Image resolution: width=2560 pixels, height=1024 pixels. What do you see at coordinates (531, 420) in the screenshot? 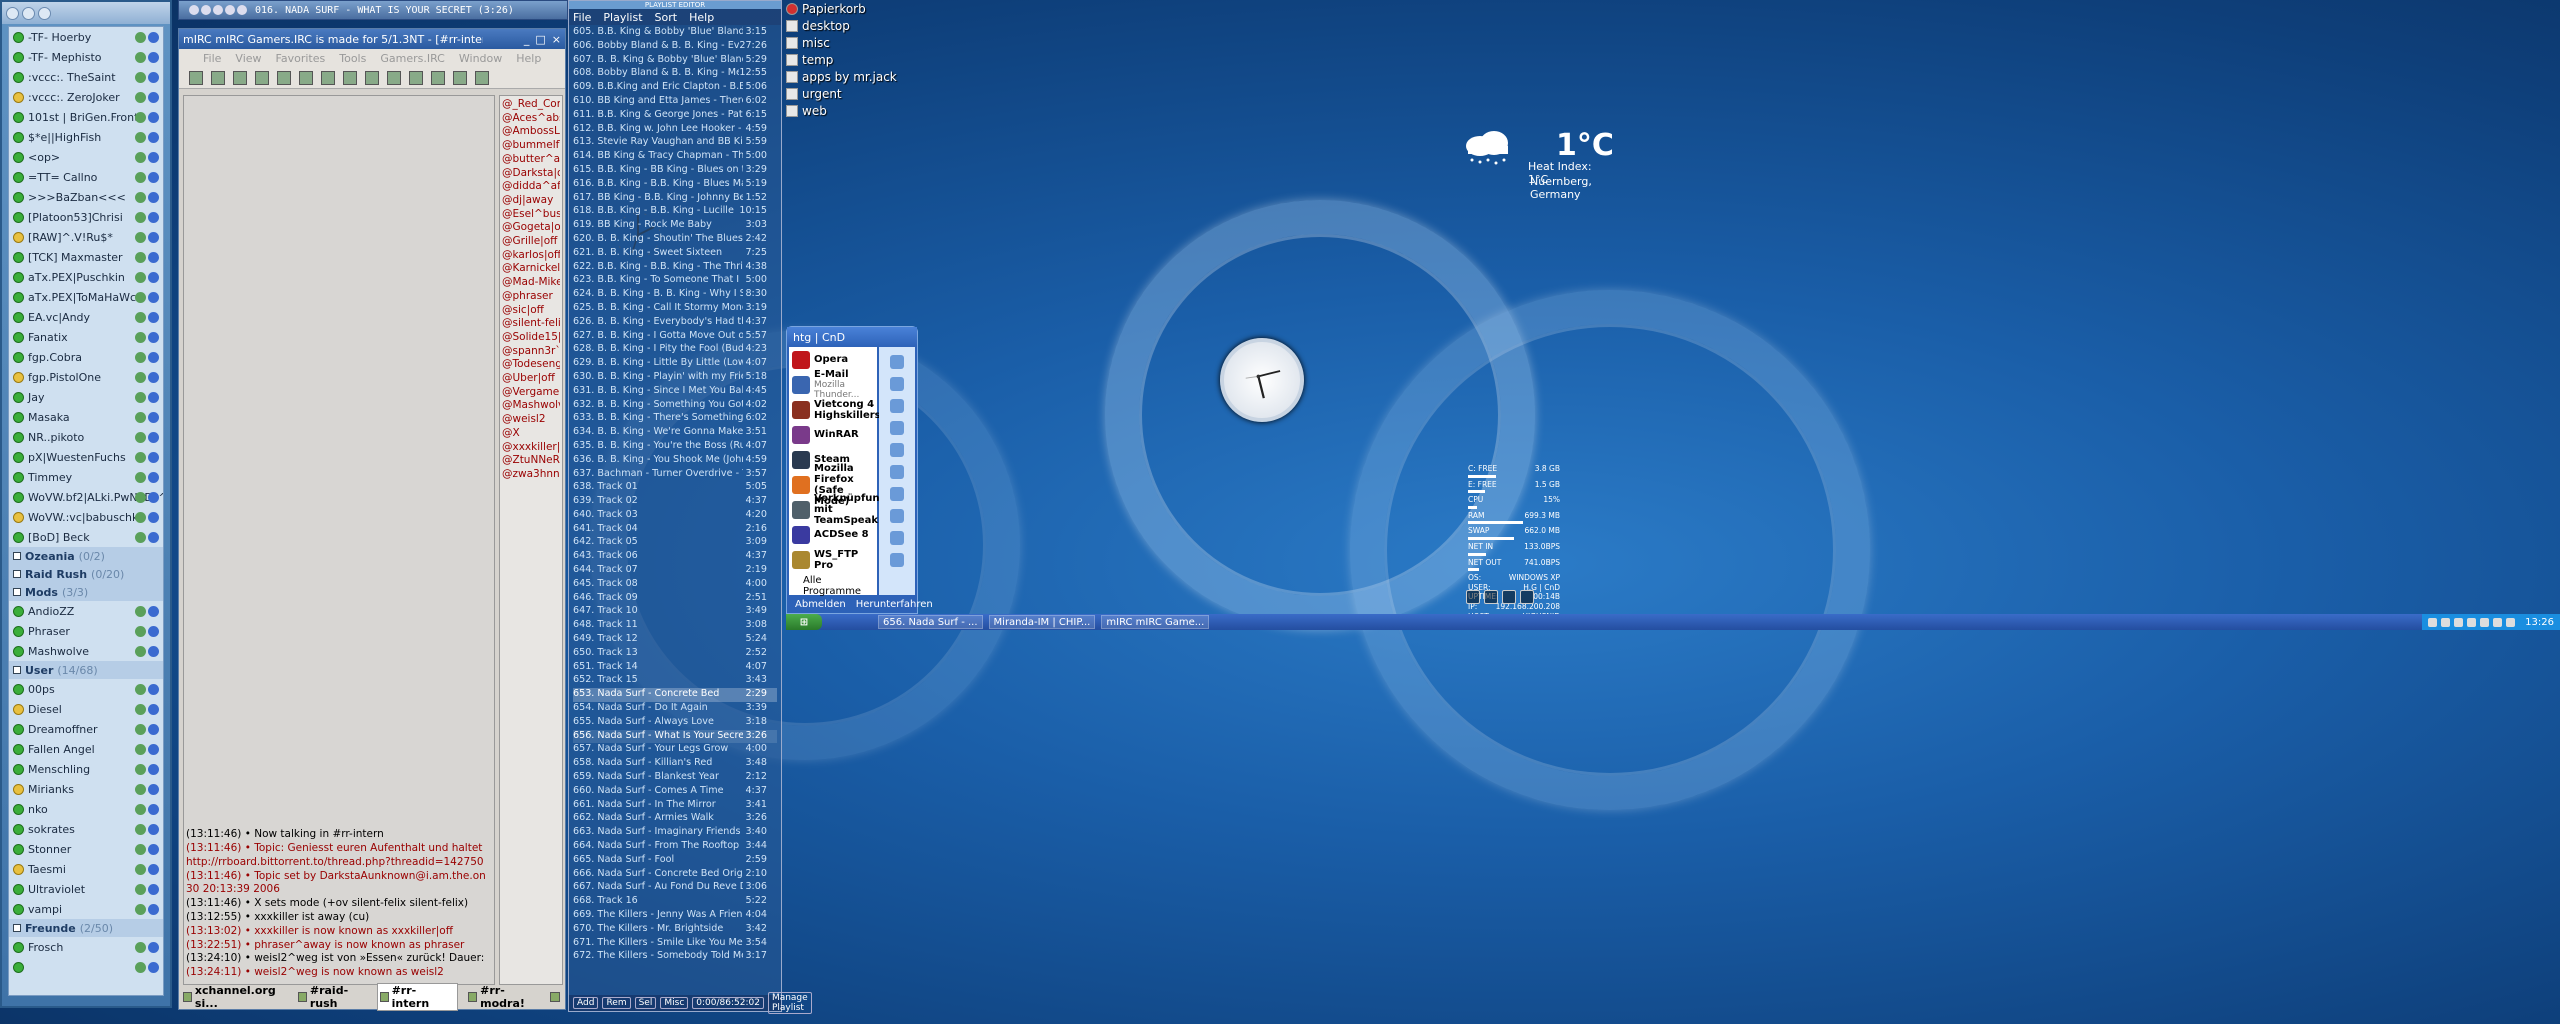
I see `nick-item: @weisl2` at bounding box center [531, 420].